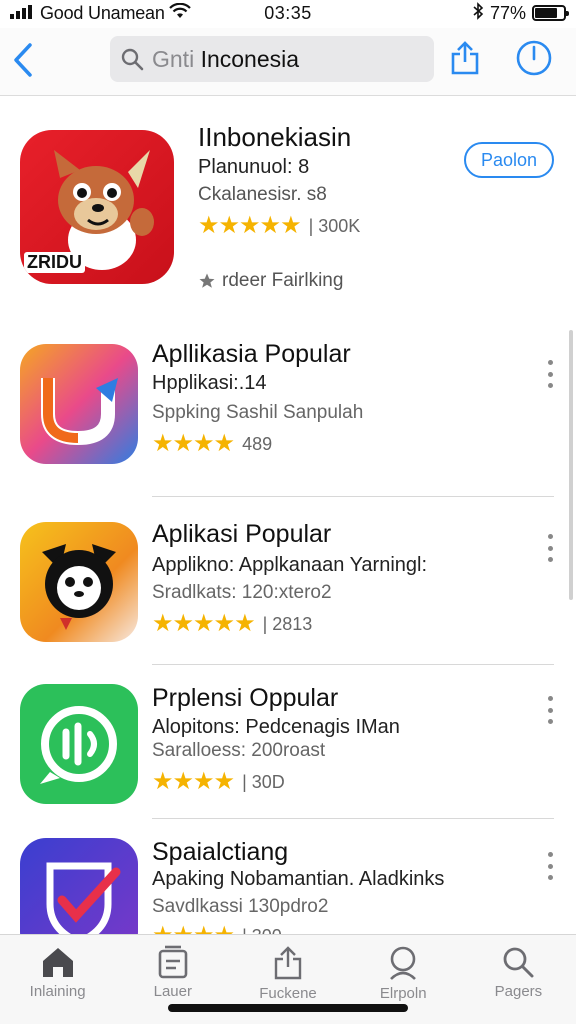 The height and width of the screenshot is (1024, 576). What do you see at coordinates (518, 979) in the screenshot?
I see `tab-search: Pagers` at bounding box center [518, 979].